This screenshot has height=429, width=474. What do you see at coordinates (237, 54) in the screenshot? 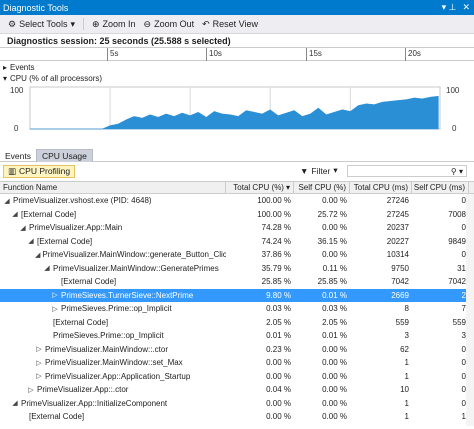
I see `time-ruler: 5s 10s 15s 20s` at bounding box center [237, 54].